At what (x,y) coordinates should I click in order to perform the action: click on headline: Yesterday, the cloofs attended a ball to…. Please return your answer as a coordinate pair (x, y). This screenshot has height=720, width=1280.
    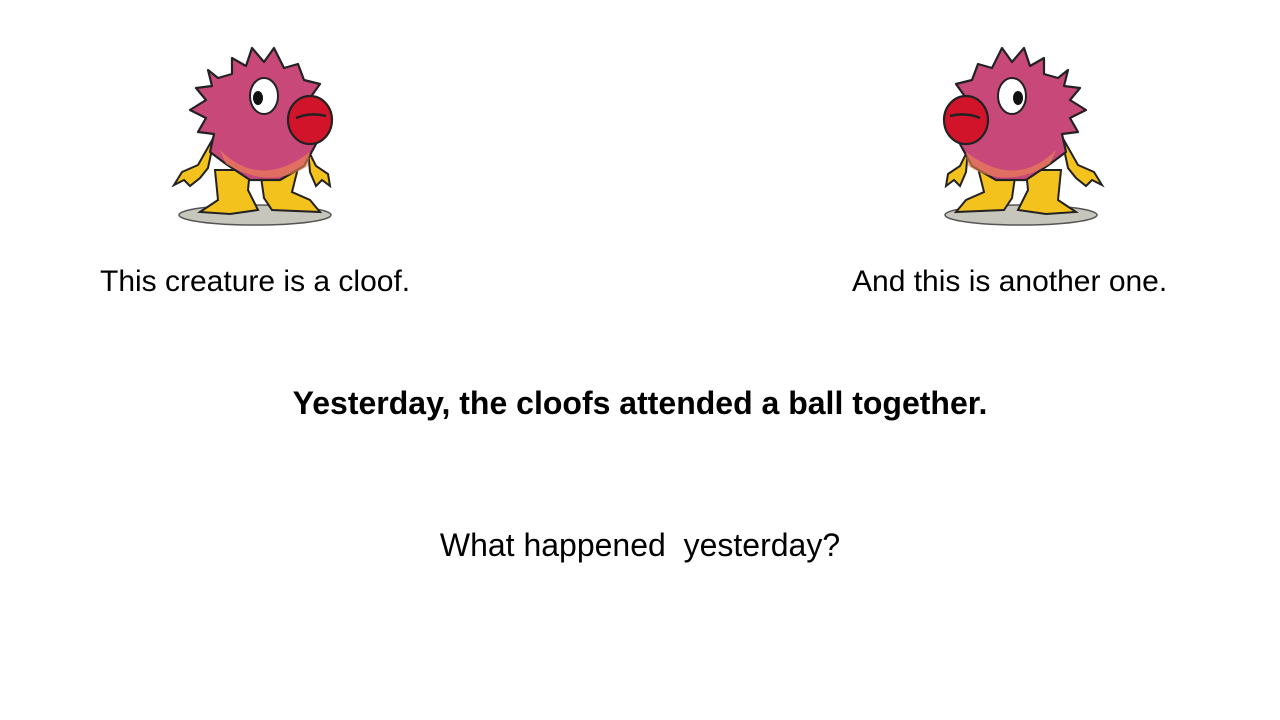
    Looking at the image, I should click on (640, 403).